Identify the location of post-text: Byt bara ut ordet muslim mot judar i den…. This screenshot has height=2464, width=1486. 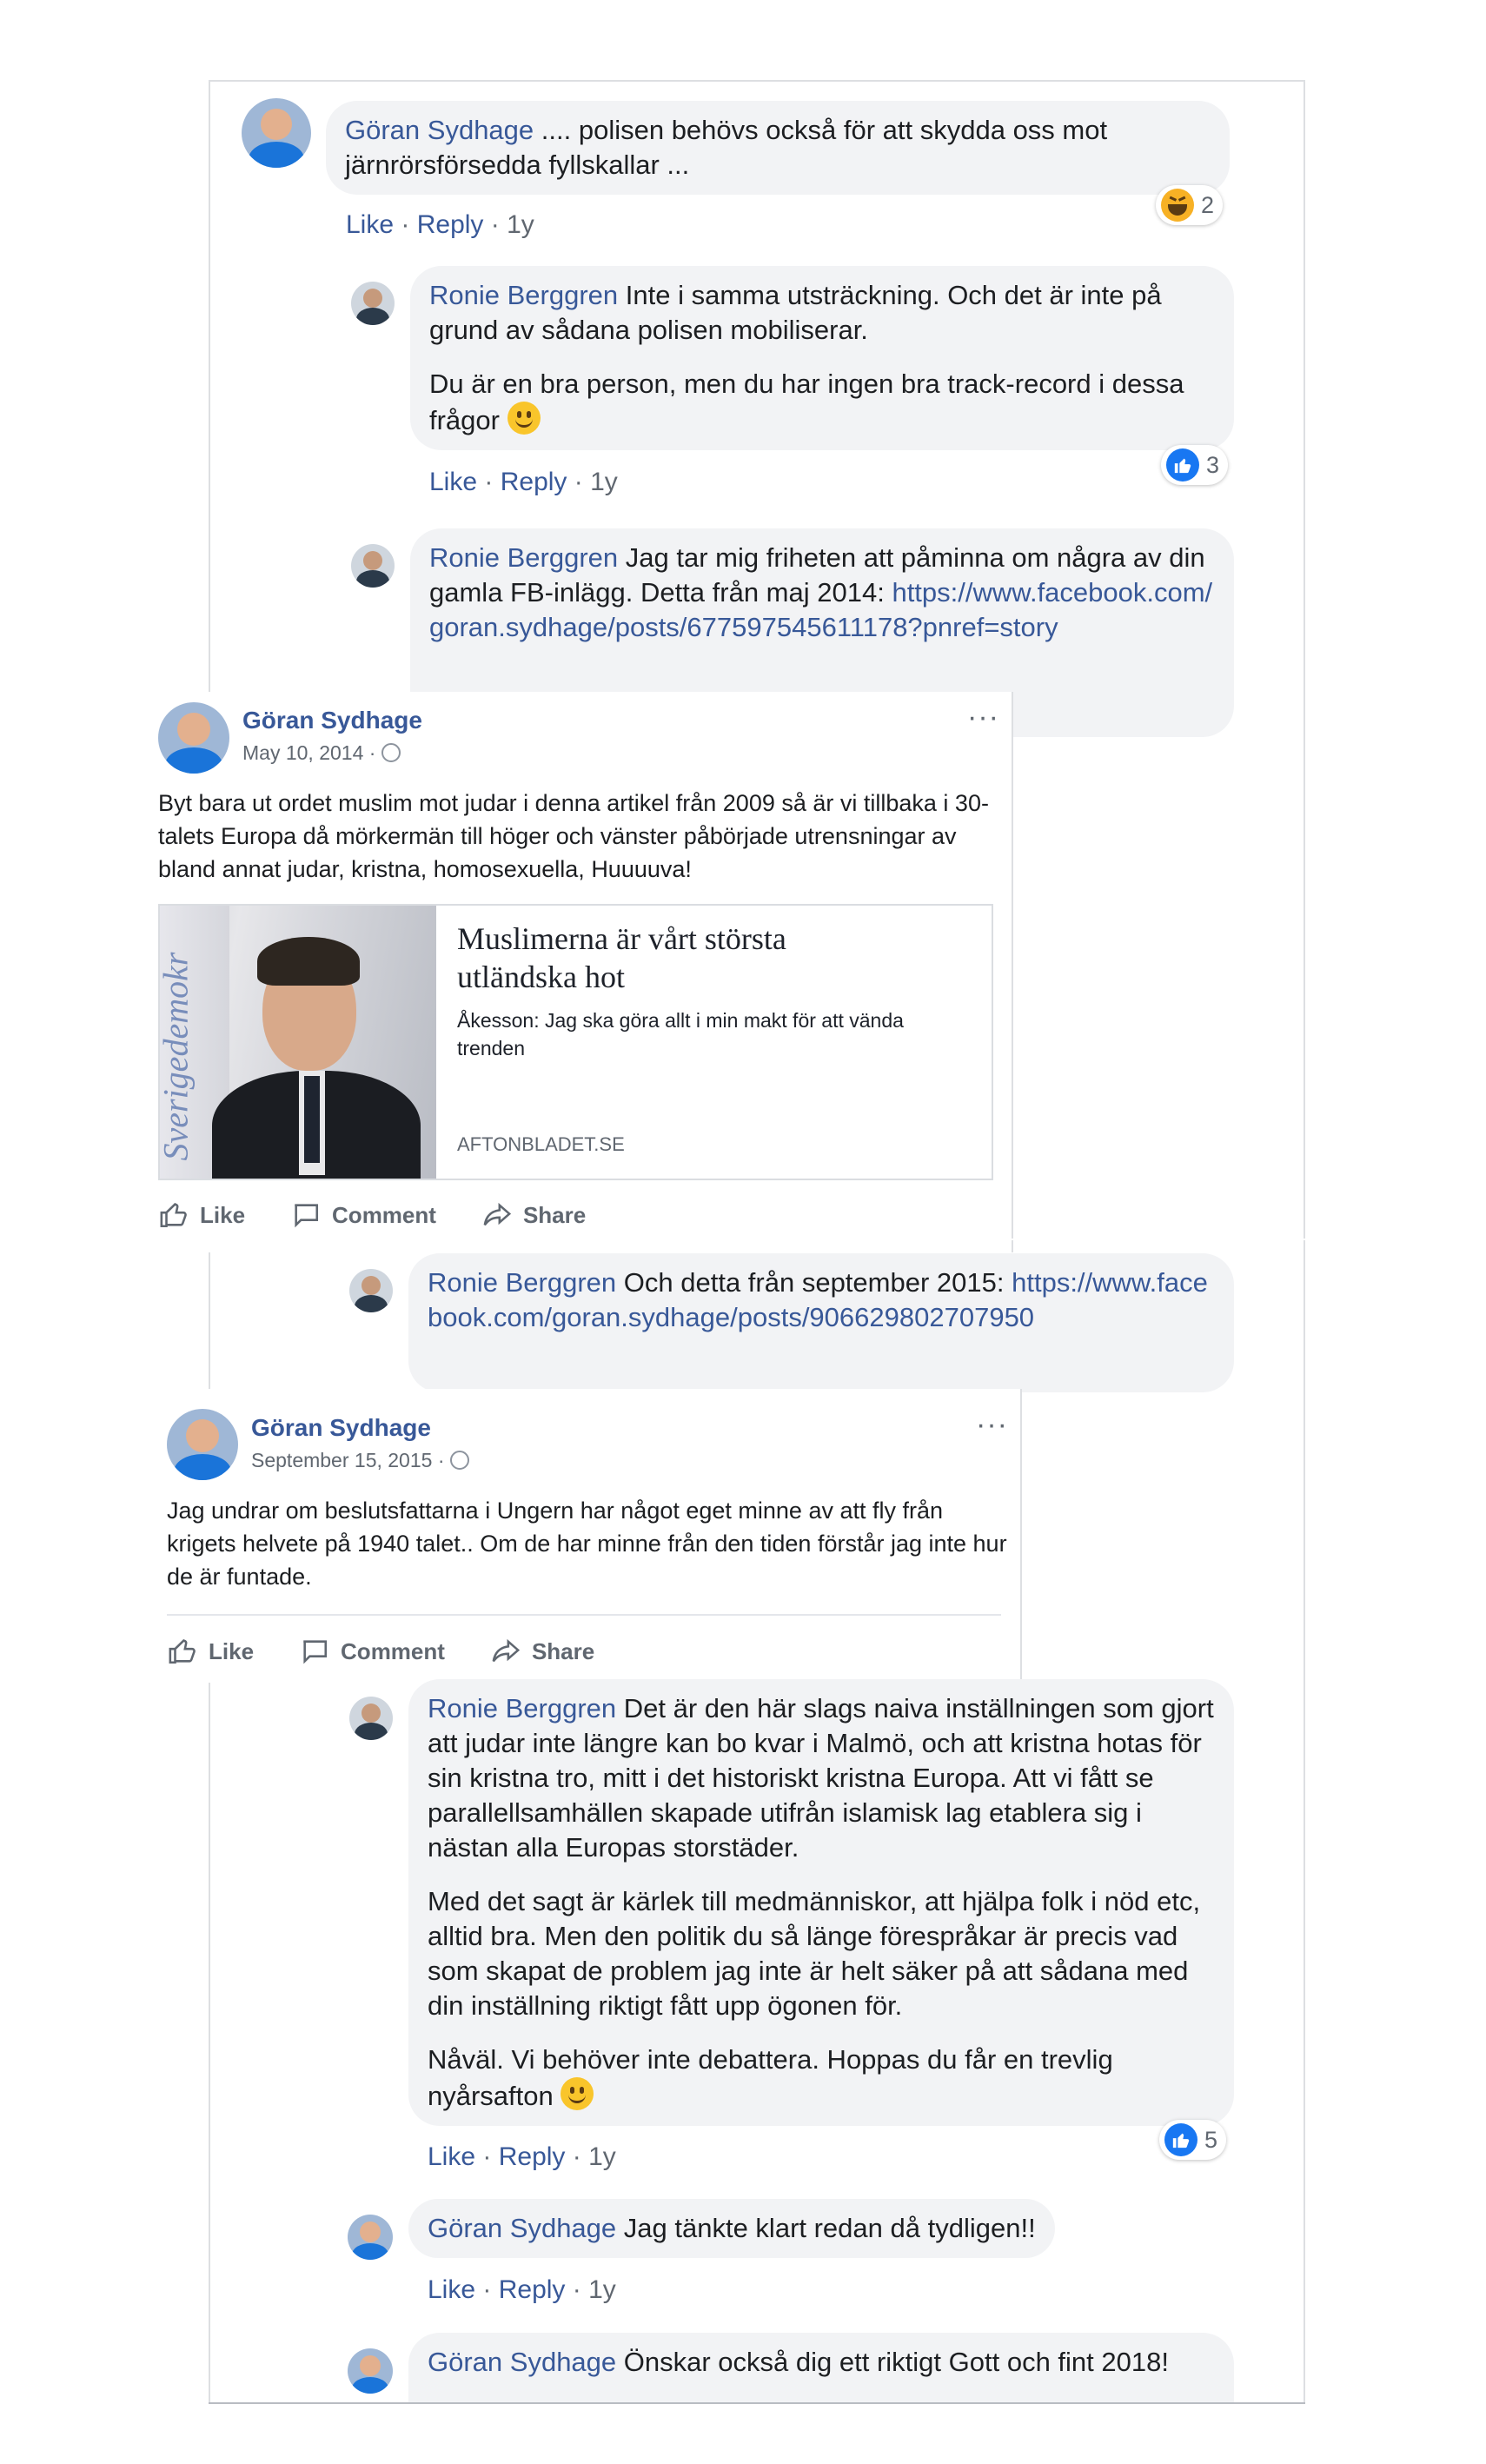
(574, 836).